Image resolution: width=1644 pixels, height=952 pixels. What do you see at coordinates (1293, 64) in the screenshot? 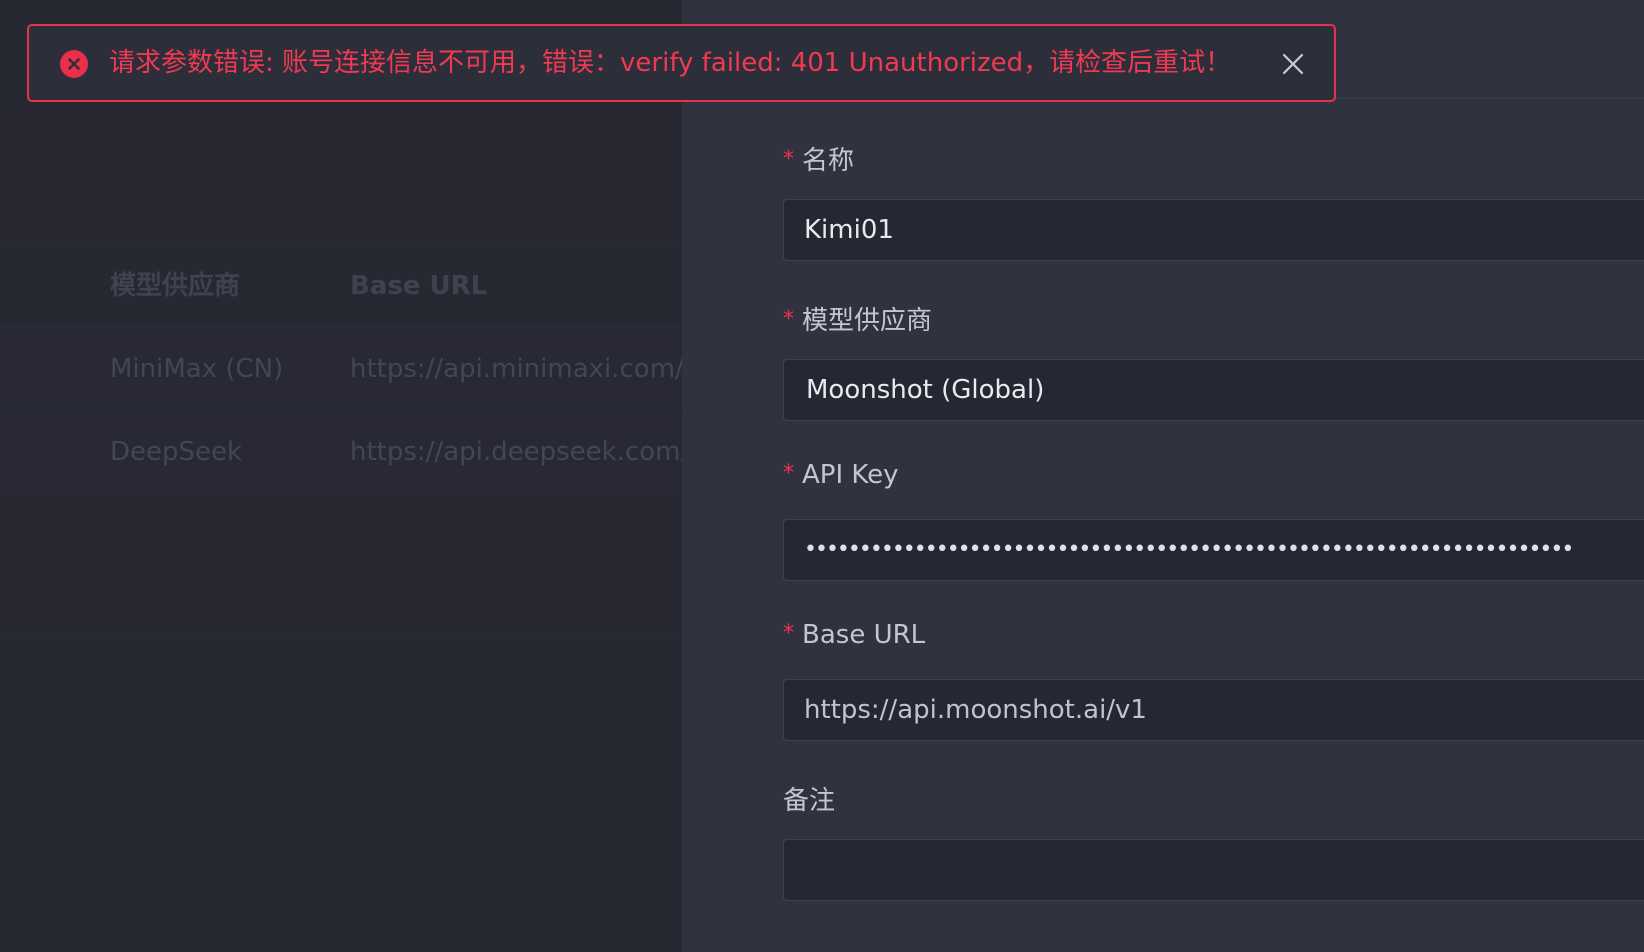
I see `close-icon` at bounding box center [1293, 64].